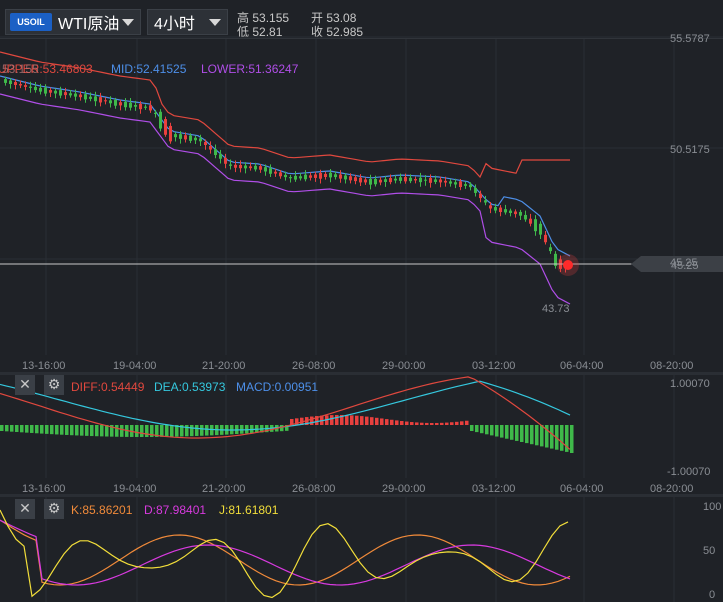 The image size is (723, 602). Describe the element at coordinates (688, 472) in the screenshot. I see `macd-bottom-tick: -1.00070` at that location.